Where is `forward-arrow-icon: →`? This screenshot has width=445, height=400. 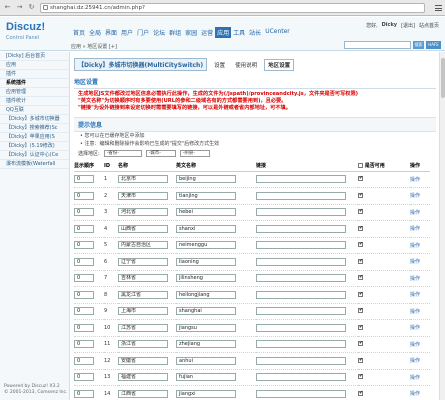 forward-arrow-icon: → is located at coordinates (19, 7).